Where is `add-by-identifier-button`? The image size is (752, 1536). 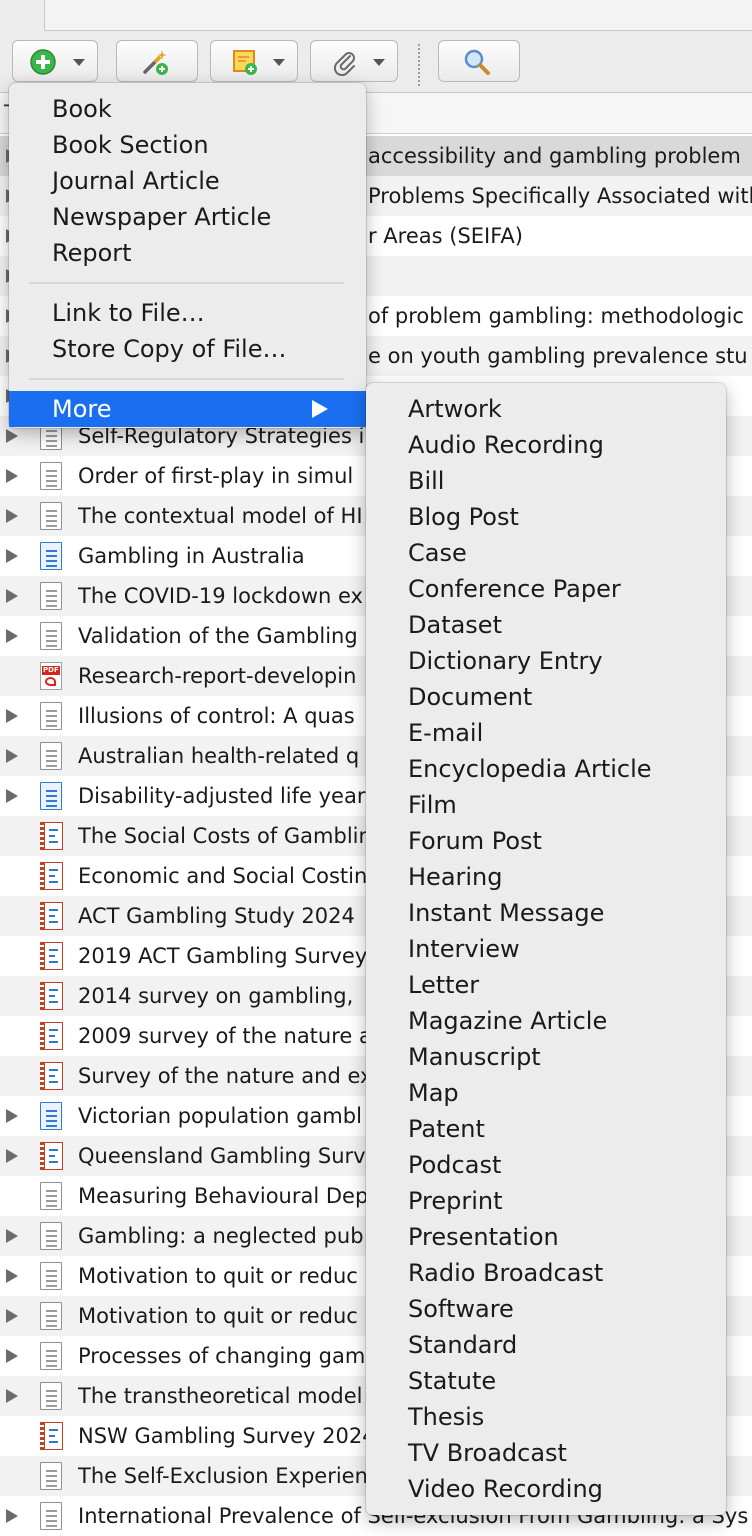
add-by-identifier-button is located at coordinates (157, 61).